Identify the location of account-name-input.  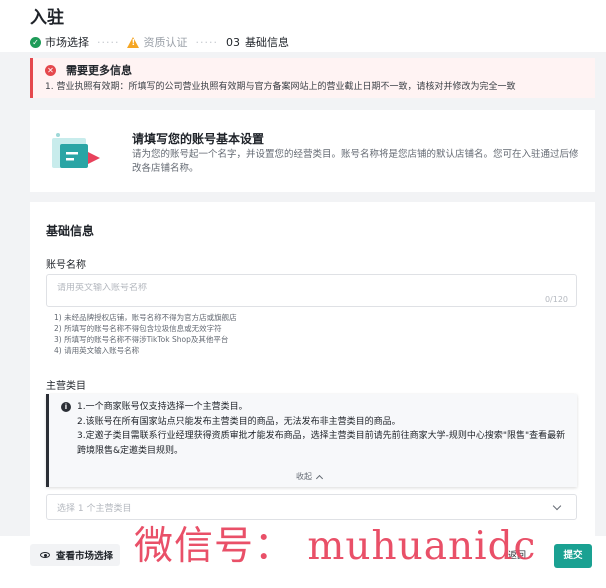
(311, 288).